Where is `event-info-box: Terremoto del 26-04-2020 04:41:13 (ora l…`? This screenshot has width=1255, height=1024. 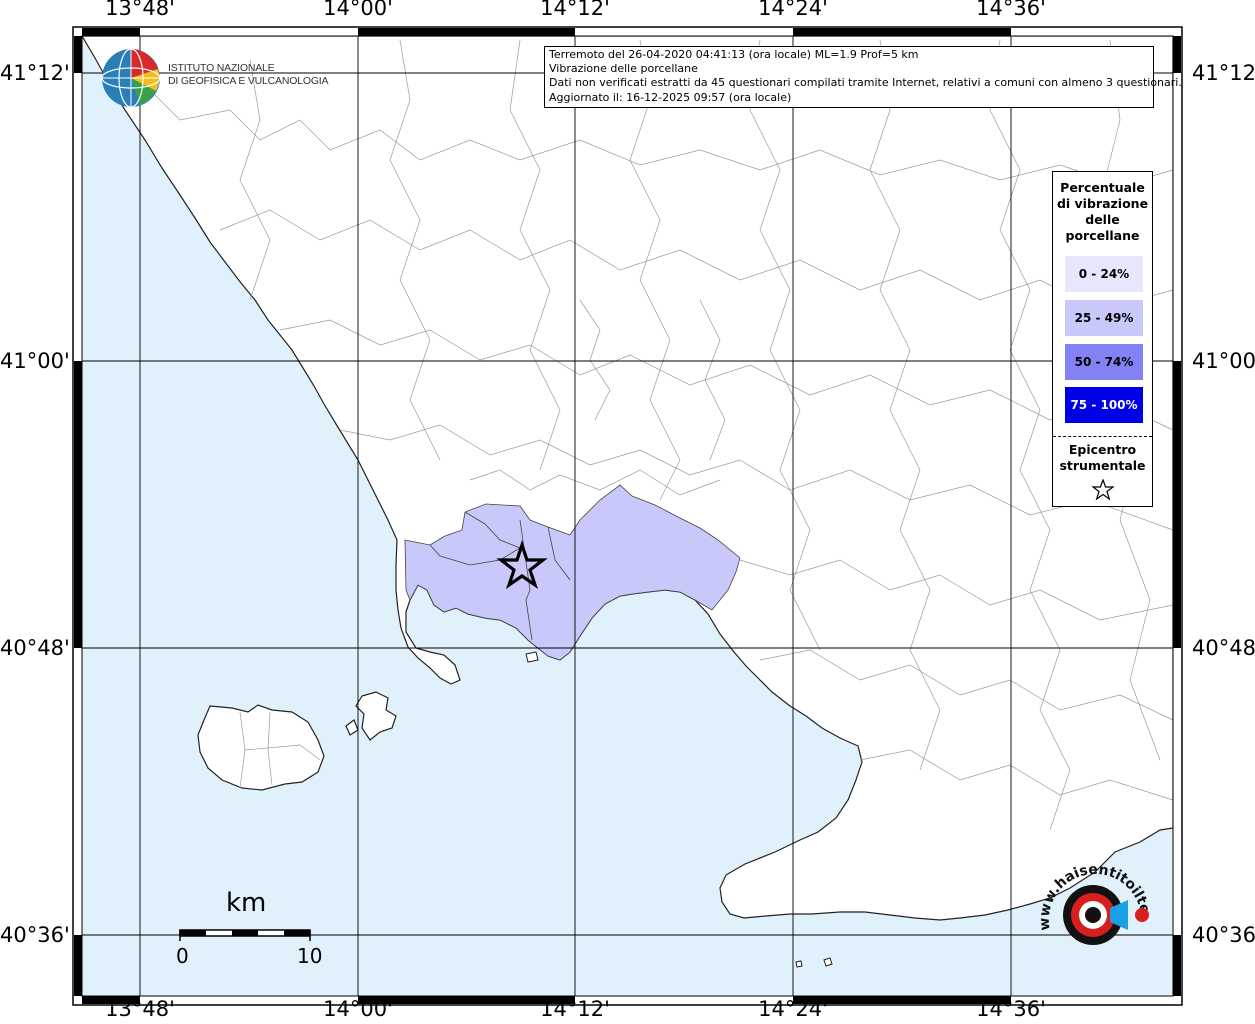
event-info-box: Terremoto del 26-04-2020 04:41:13 (ora l… is located at coordinates (863, 77).